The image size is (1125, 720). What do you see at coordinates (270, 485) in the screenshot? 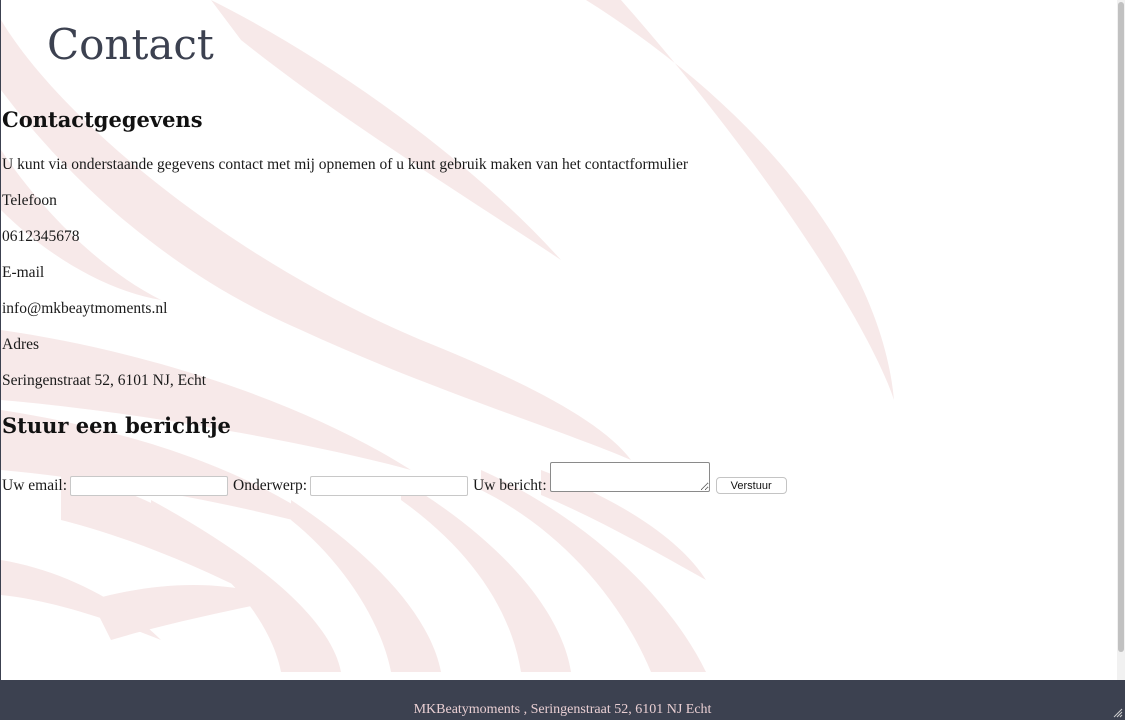
I see `form-subject-label: Onderwerp:` at bounding box center [270, 485].